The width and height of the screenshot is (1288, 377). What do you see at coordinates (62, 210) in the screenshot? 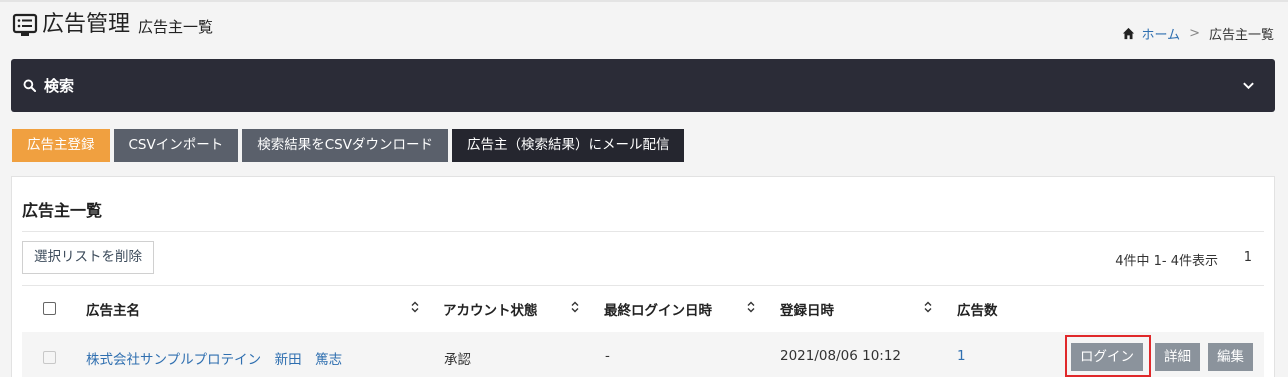
I see `list-title: 広告主一覧` at bounding box center [62, 210].